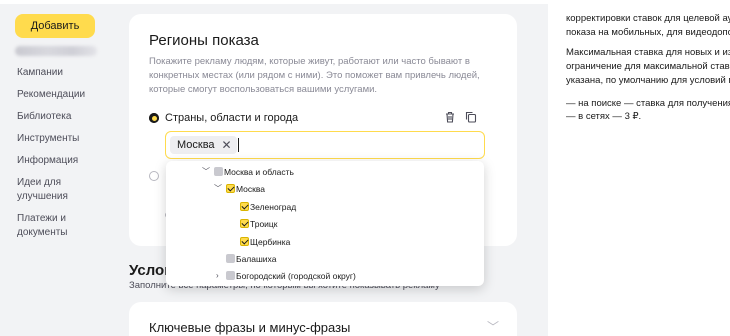 The height and width of the screenshot is (336, 730). What do you see at coordinates (64, 73) in the screenshot?
I see `sidebar-item-campaigns: Кампании` at bounding box center [64, 73].